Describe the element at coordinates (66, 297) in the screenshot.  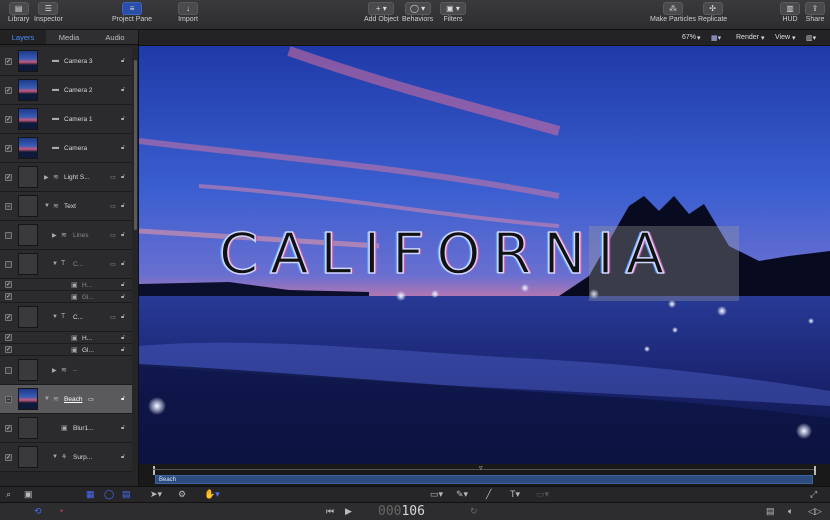
I see `layer-row-gl1: ✓ ▣ Gl... 🔓︎` at that location.